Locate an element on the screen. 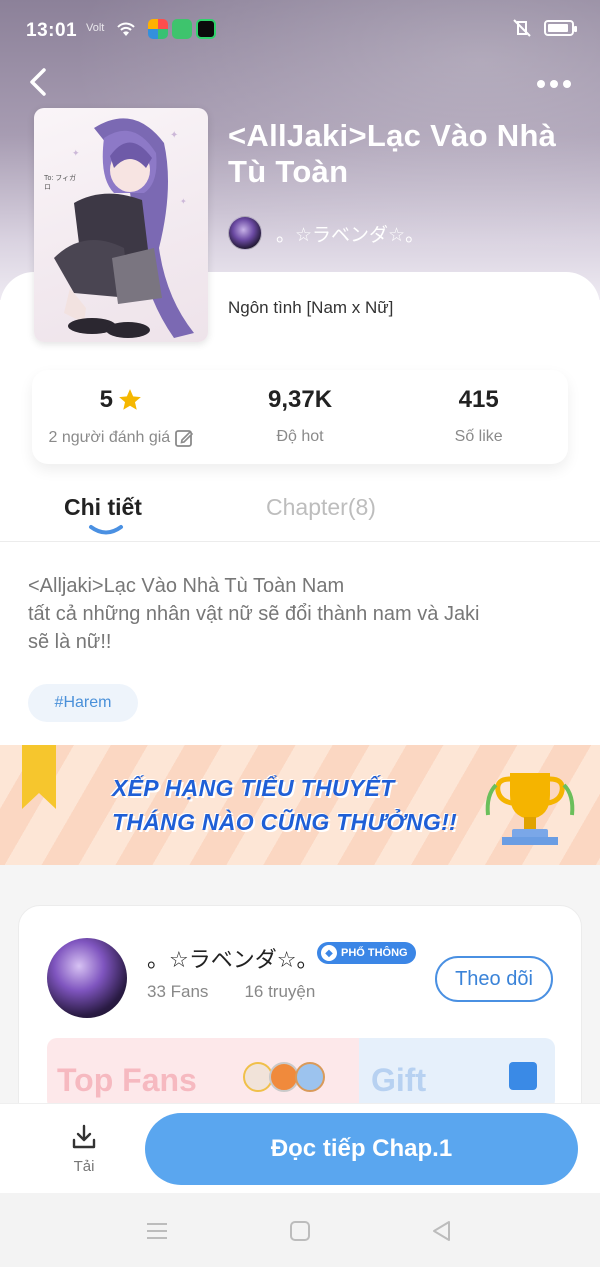 The image size is (600, 1267). trophy-icon is located at coordinates (530, 809).